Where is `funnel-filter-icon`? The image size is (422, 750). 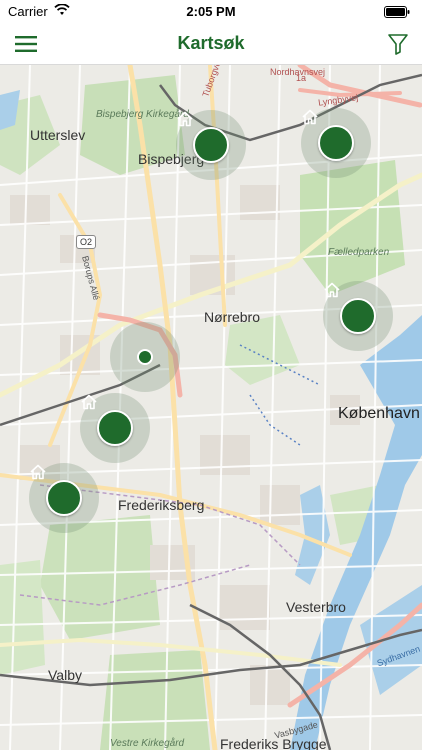 funnel-filter-icon is located at coordinates (398, 44).